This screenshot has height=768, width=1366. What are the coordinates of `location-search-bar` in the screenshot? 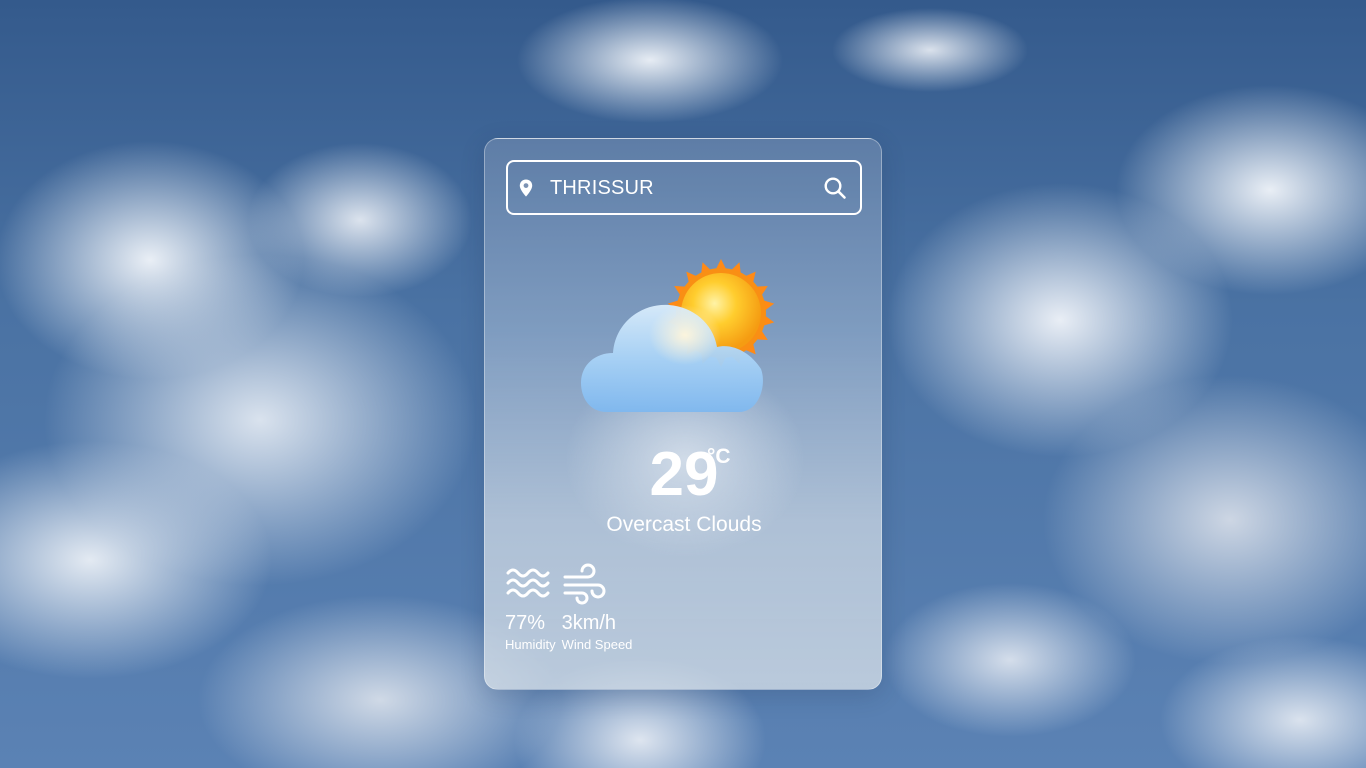 It's located at (684, 187).